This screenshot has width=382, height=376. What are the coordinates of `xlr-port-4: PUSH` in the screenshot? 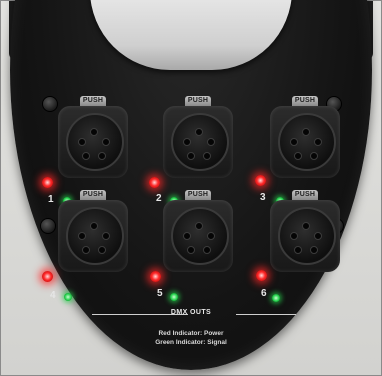 It's located at (93, 232).